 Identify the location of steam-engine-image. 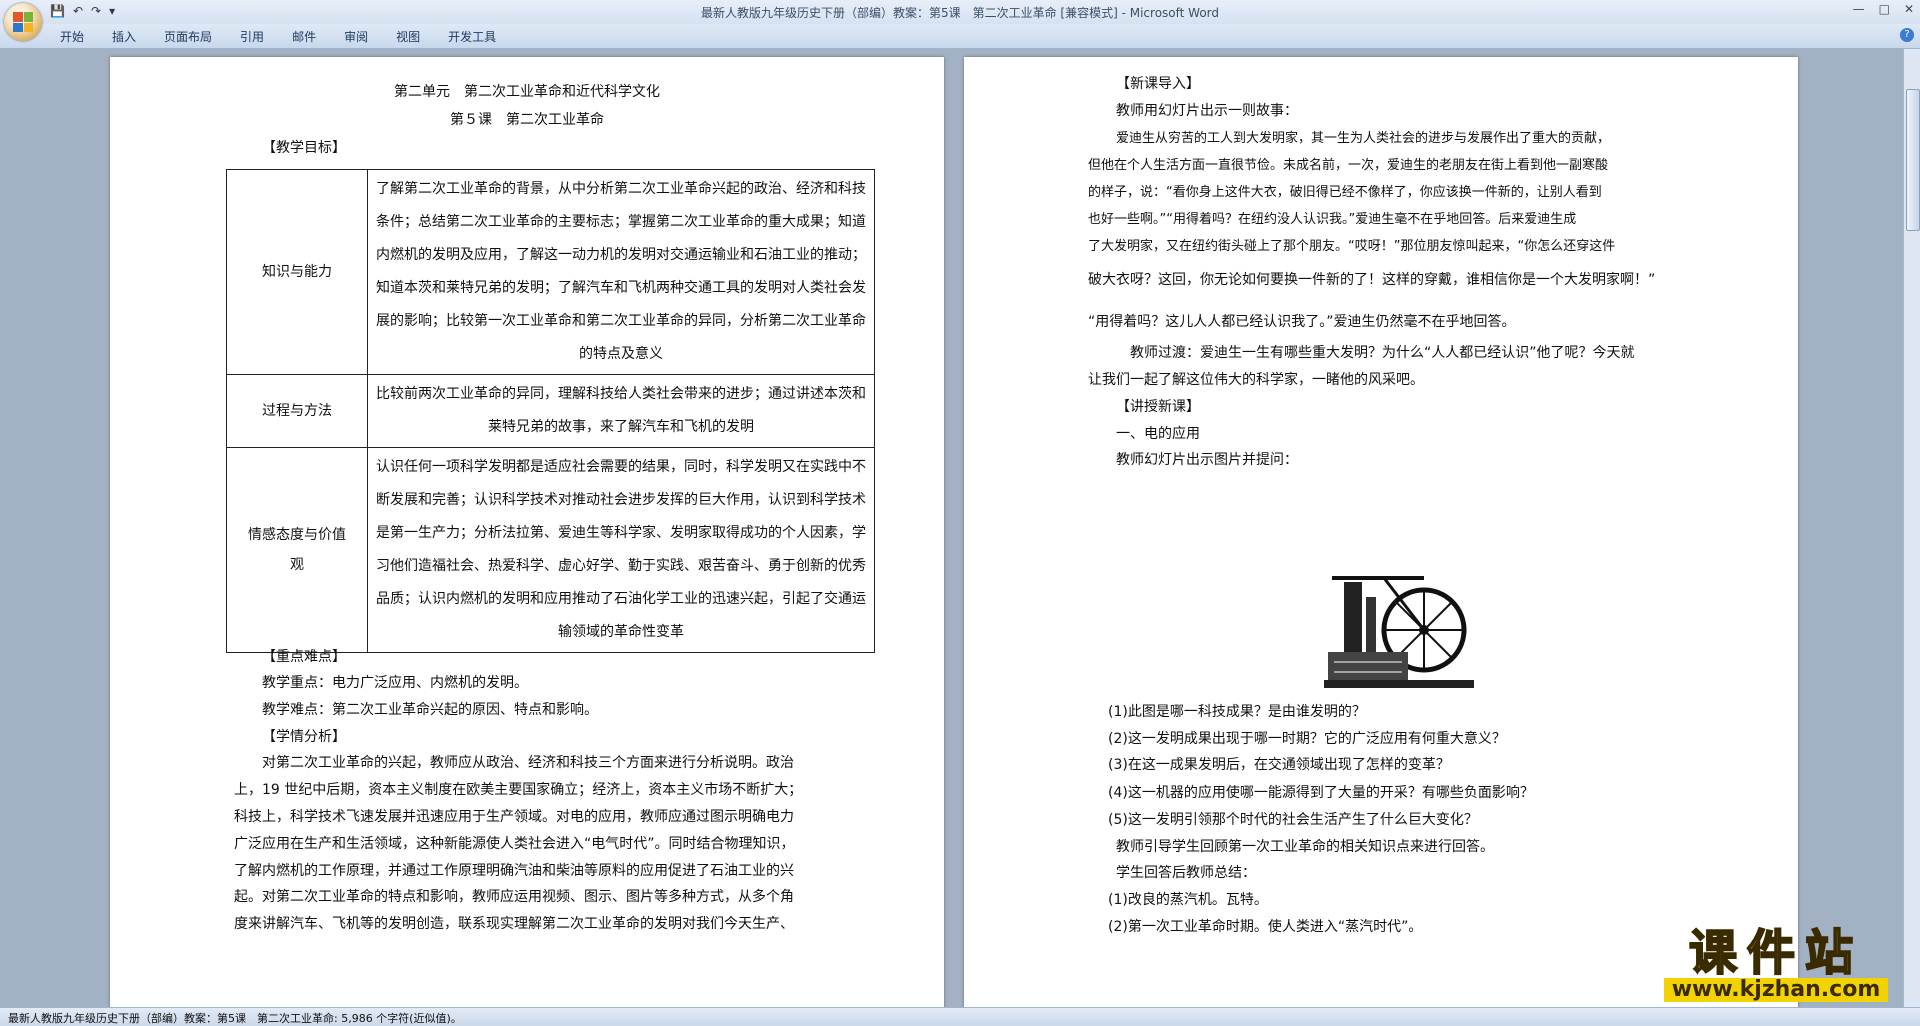
(1399, 631).